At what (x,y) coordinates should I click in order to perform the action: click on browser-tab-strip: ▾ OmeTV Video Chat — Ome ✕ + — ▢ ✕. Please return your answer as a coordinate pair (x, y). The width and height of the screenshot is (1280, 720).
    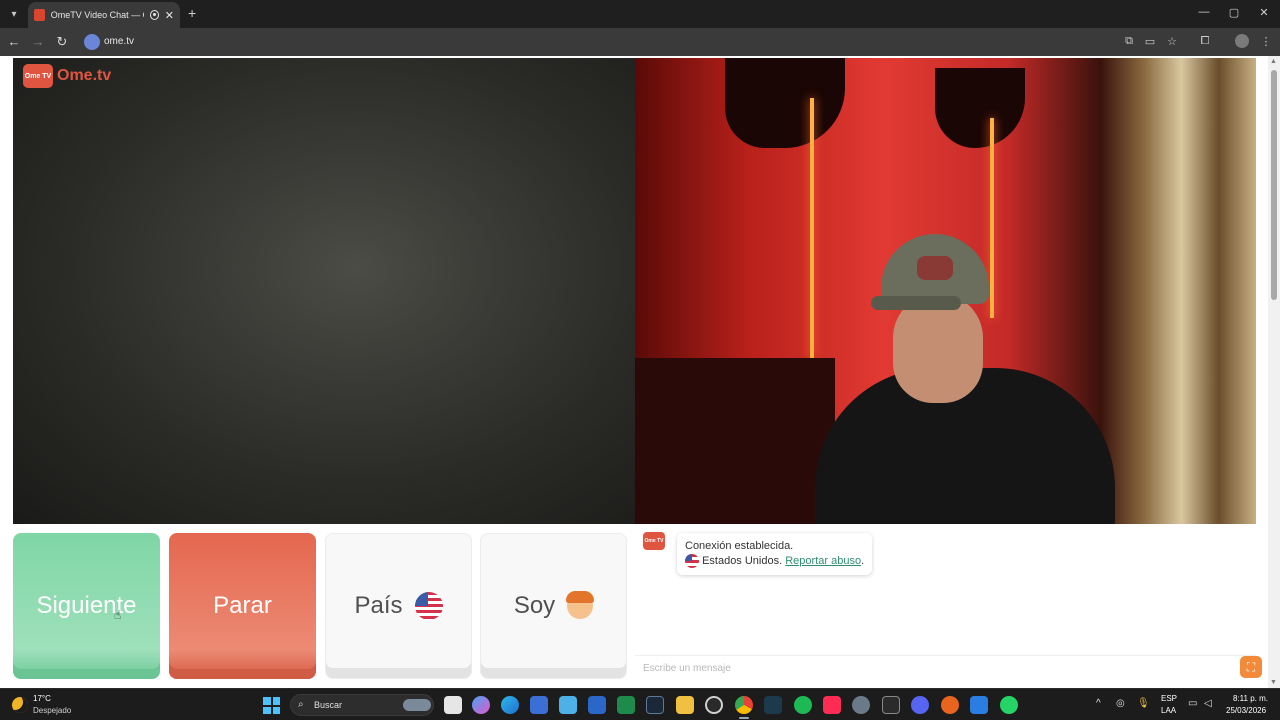
    Looking at the image, I should click on (640, 14).